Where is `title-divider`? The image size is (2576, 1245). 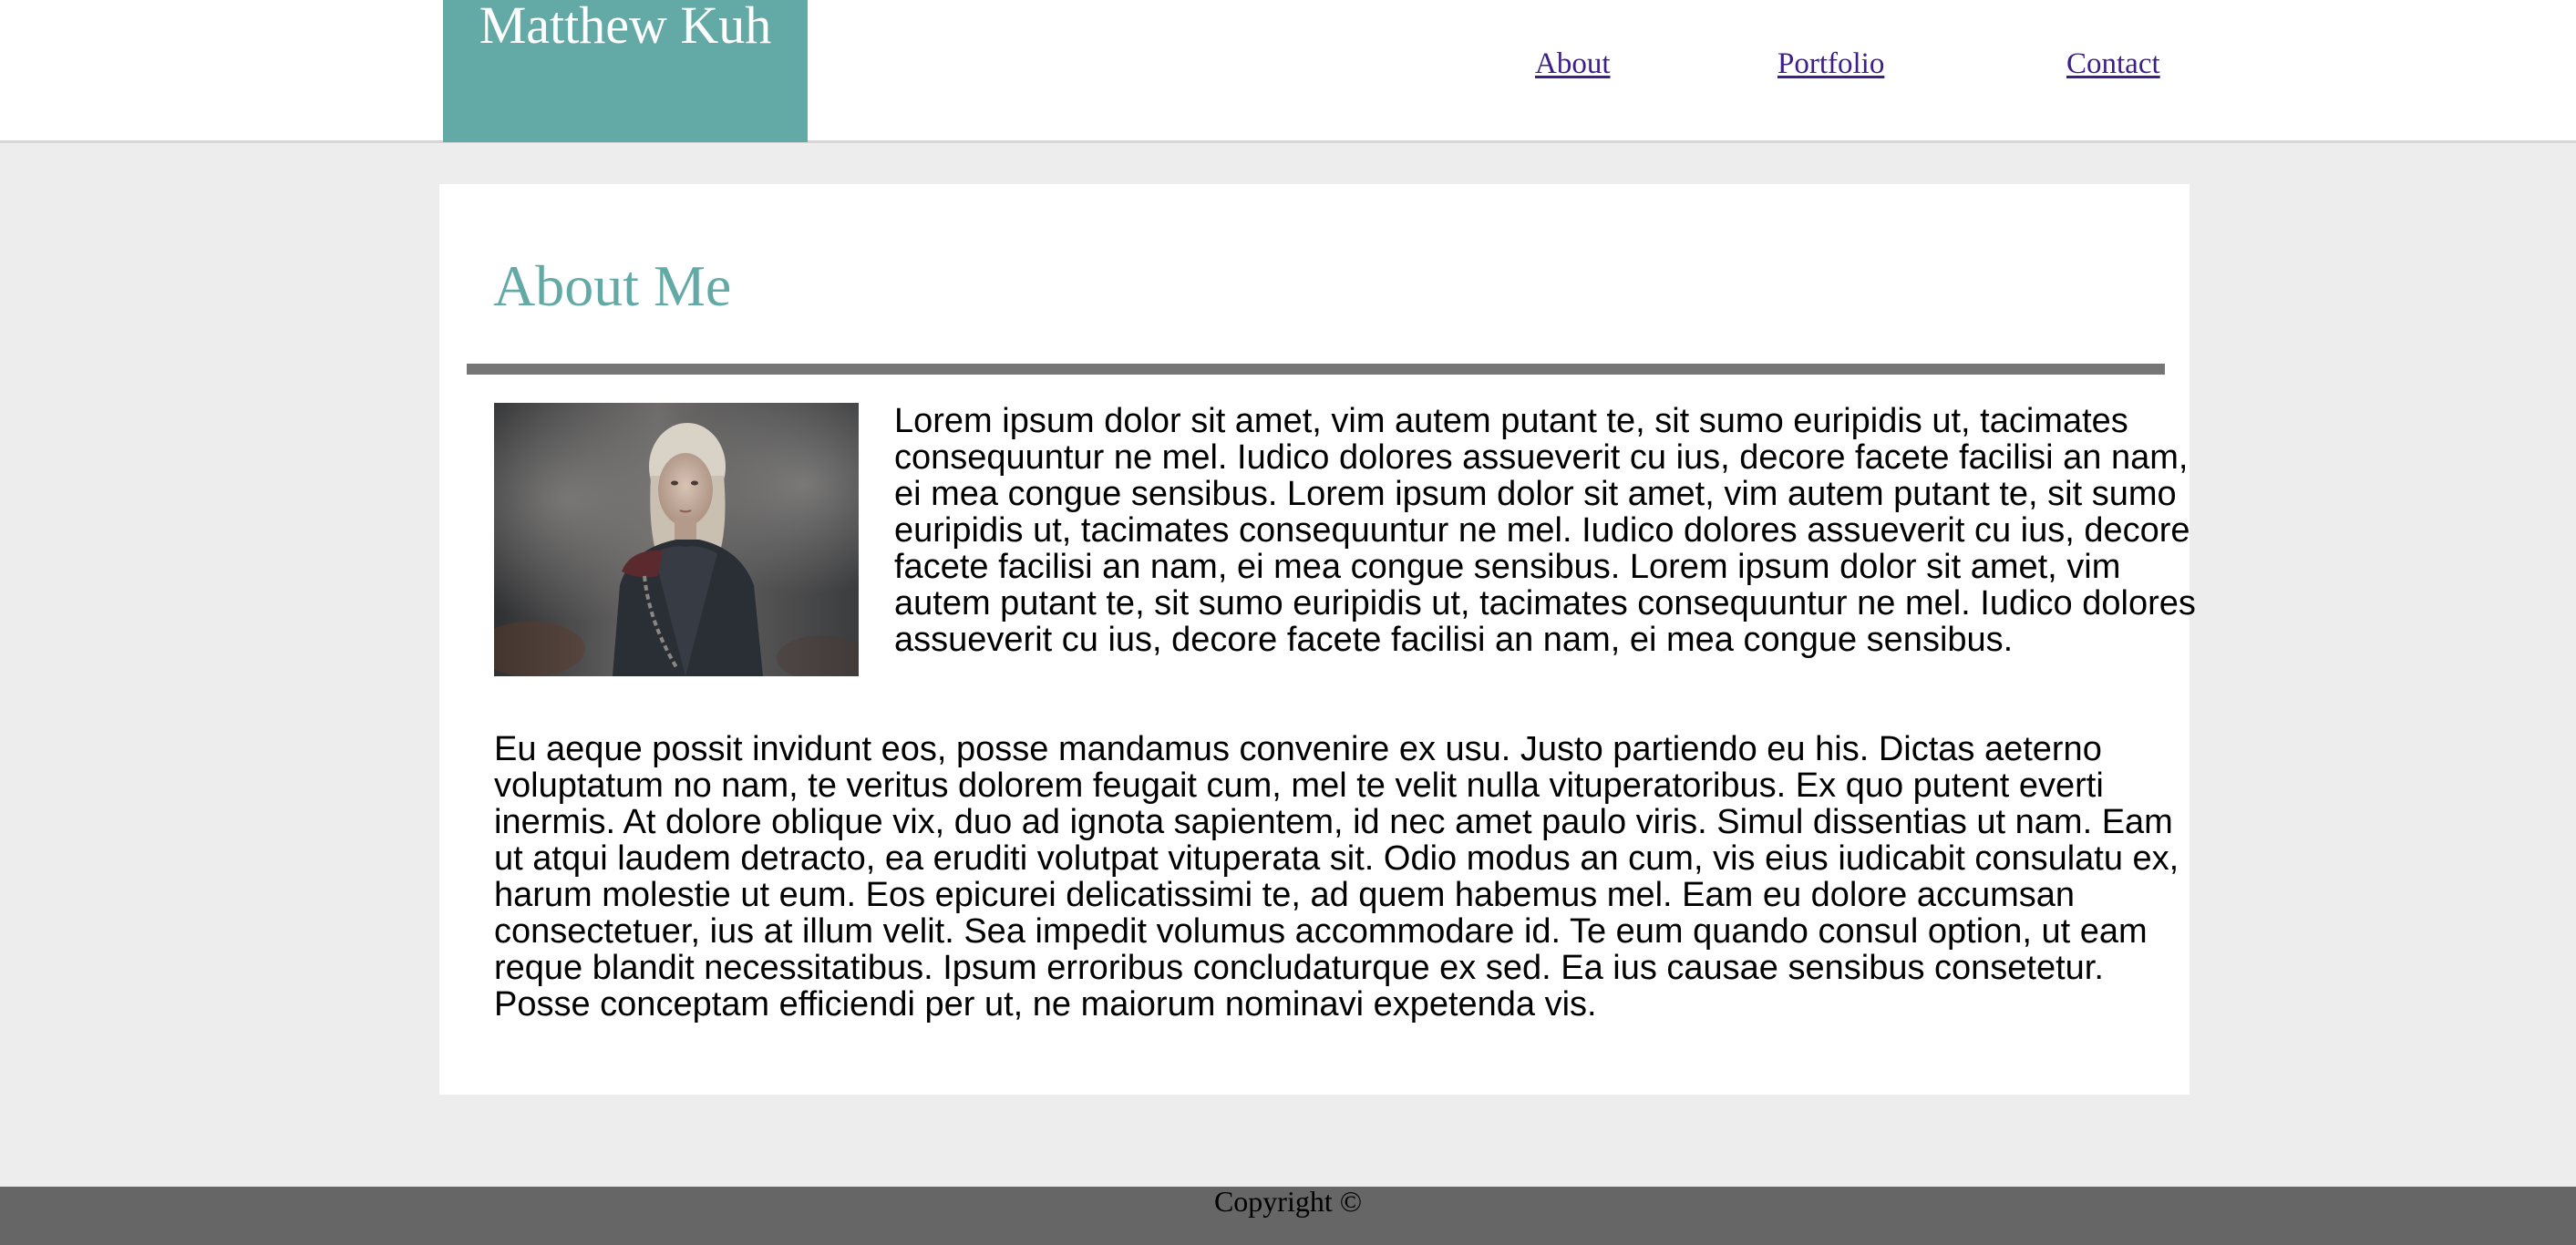 title-divider is located at coordinates (1316, 369).